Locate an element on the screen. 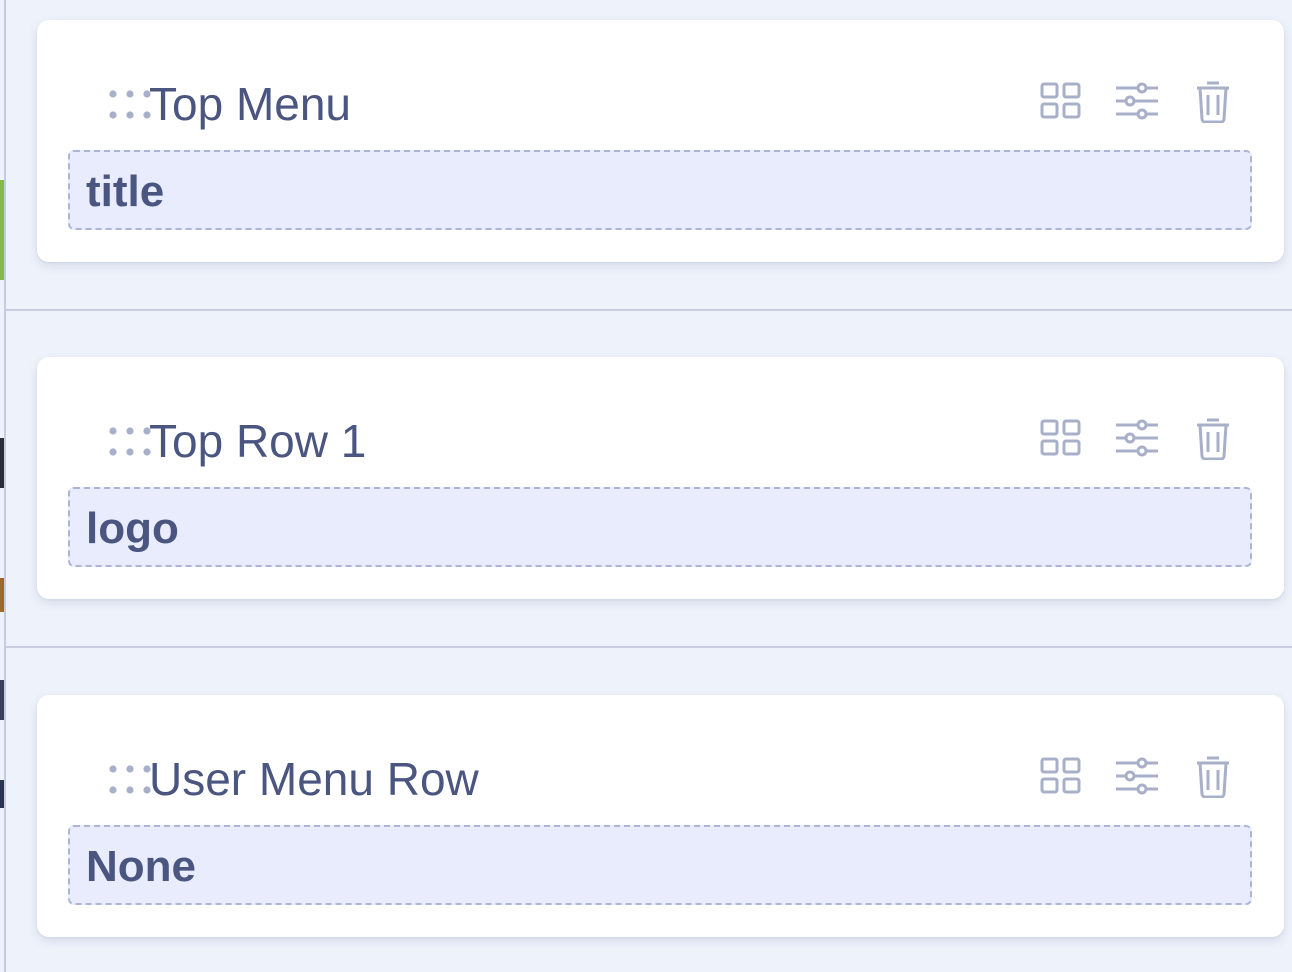 This screenshot has height=972, width=1292. card-header: Top Row 1 is located at coordinates (660, 422).